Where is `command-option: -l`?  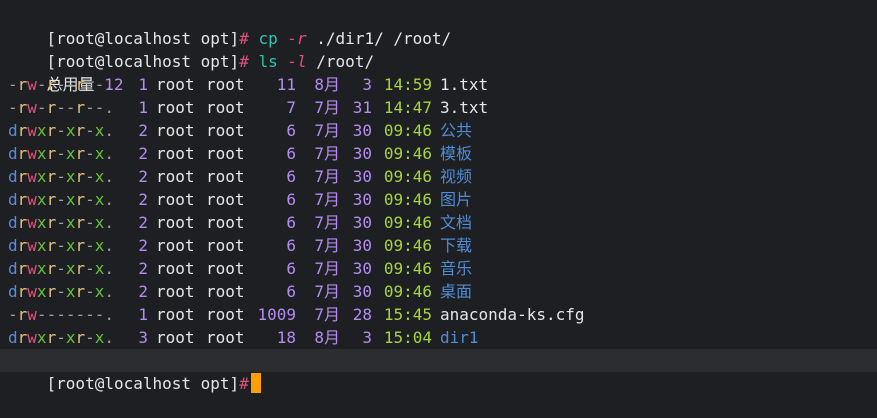
command-option: -l is located at coordinates (297, 61).